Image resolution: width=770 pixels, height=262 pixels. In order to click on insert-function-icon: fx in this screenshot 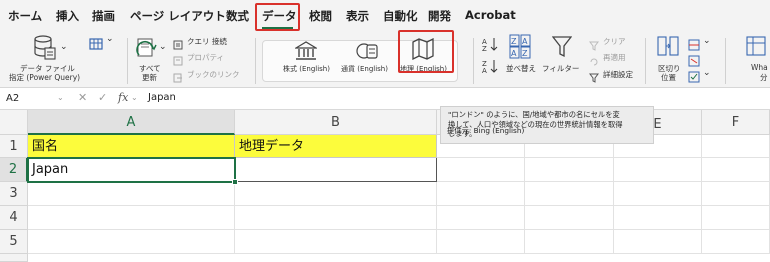, I will do `click(123, 97)`.